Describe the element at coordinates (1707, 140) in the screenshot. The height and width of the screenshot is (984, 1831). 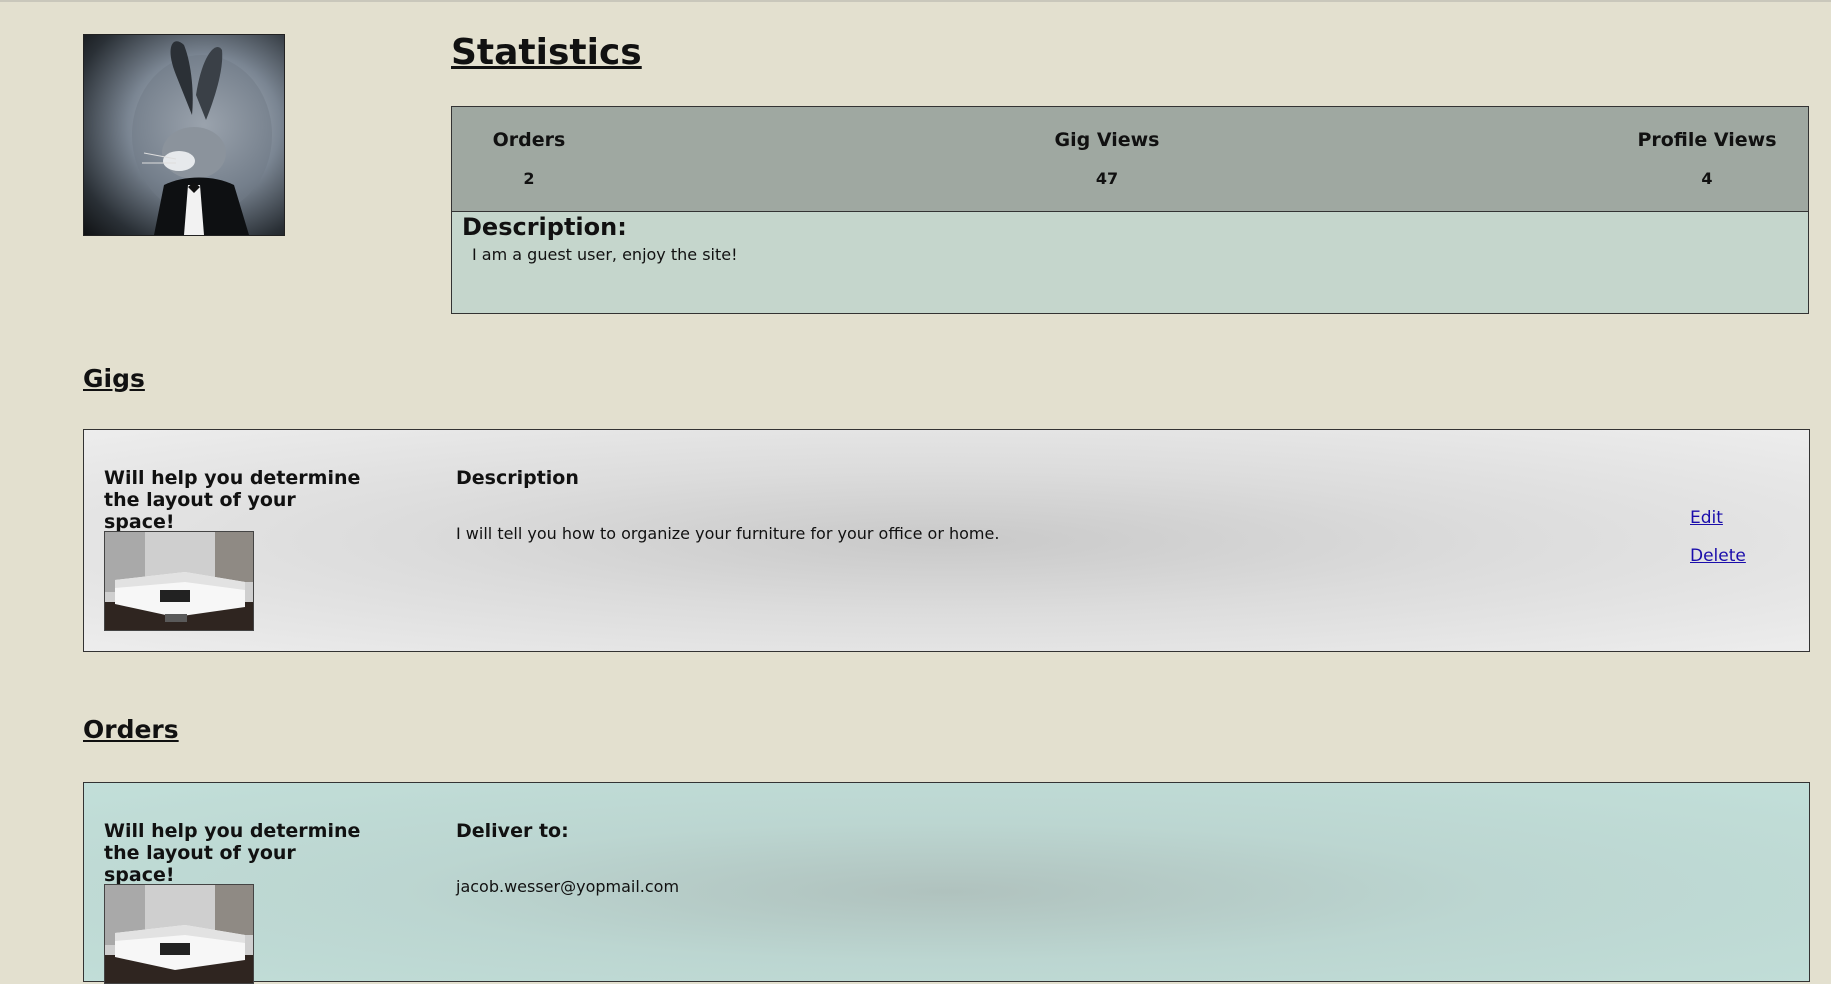
I see `stat-profile-views-label: Profile Views` at that location.